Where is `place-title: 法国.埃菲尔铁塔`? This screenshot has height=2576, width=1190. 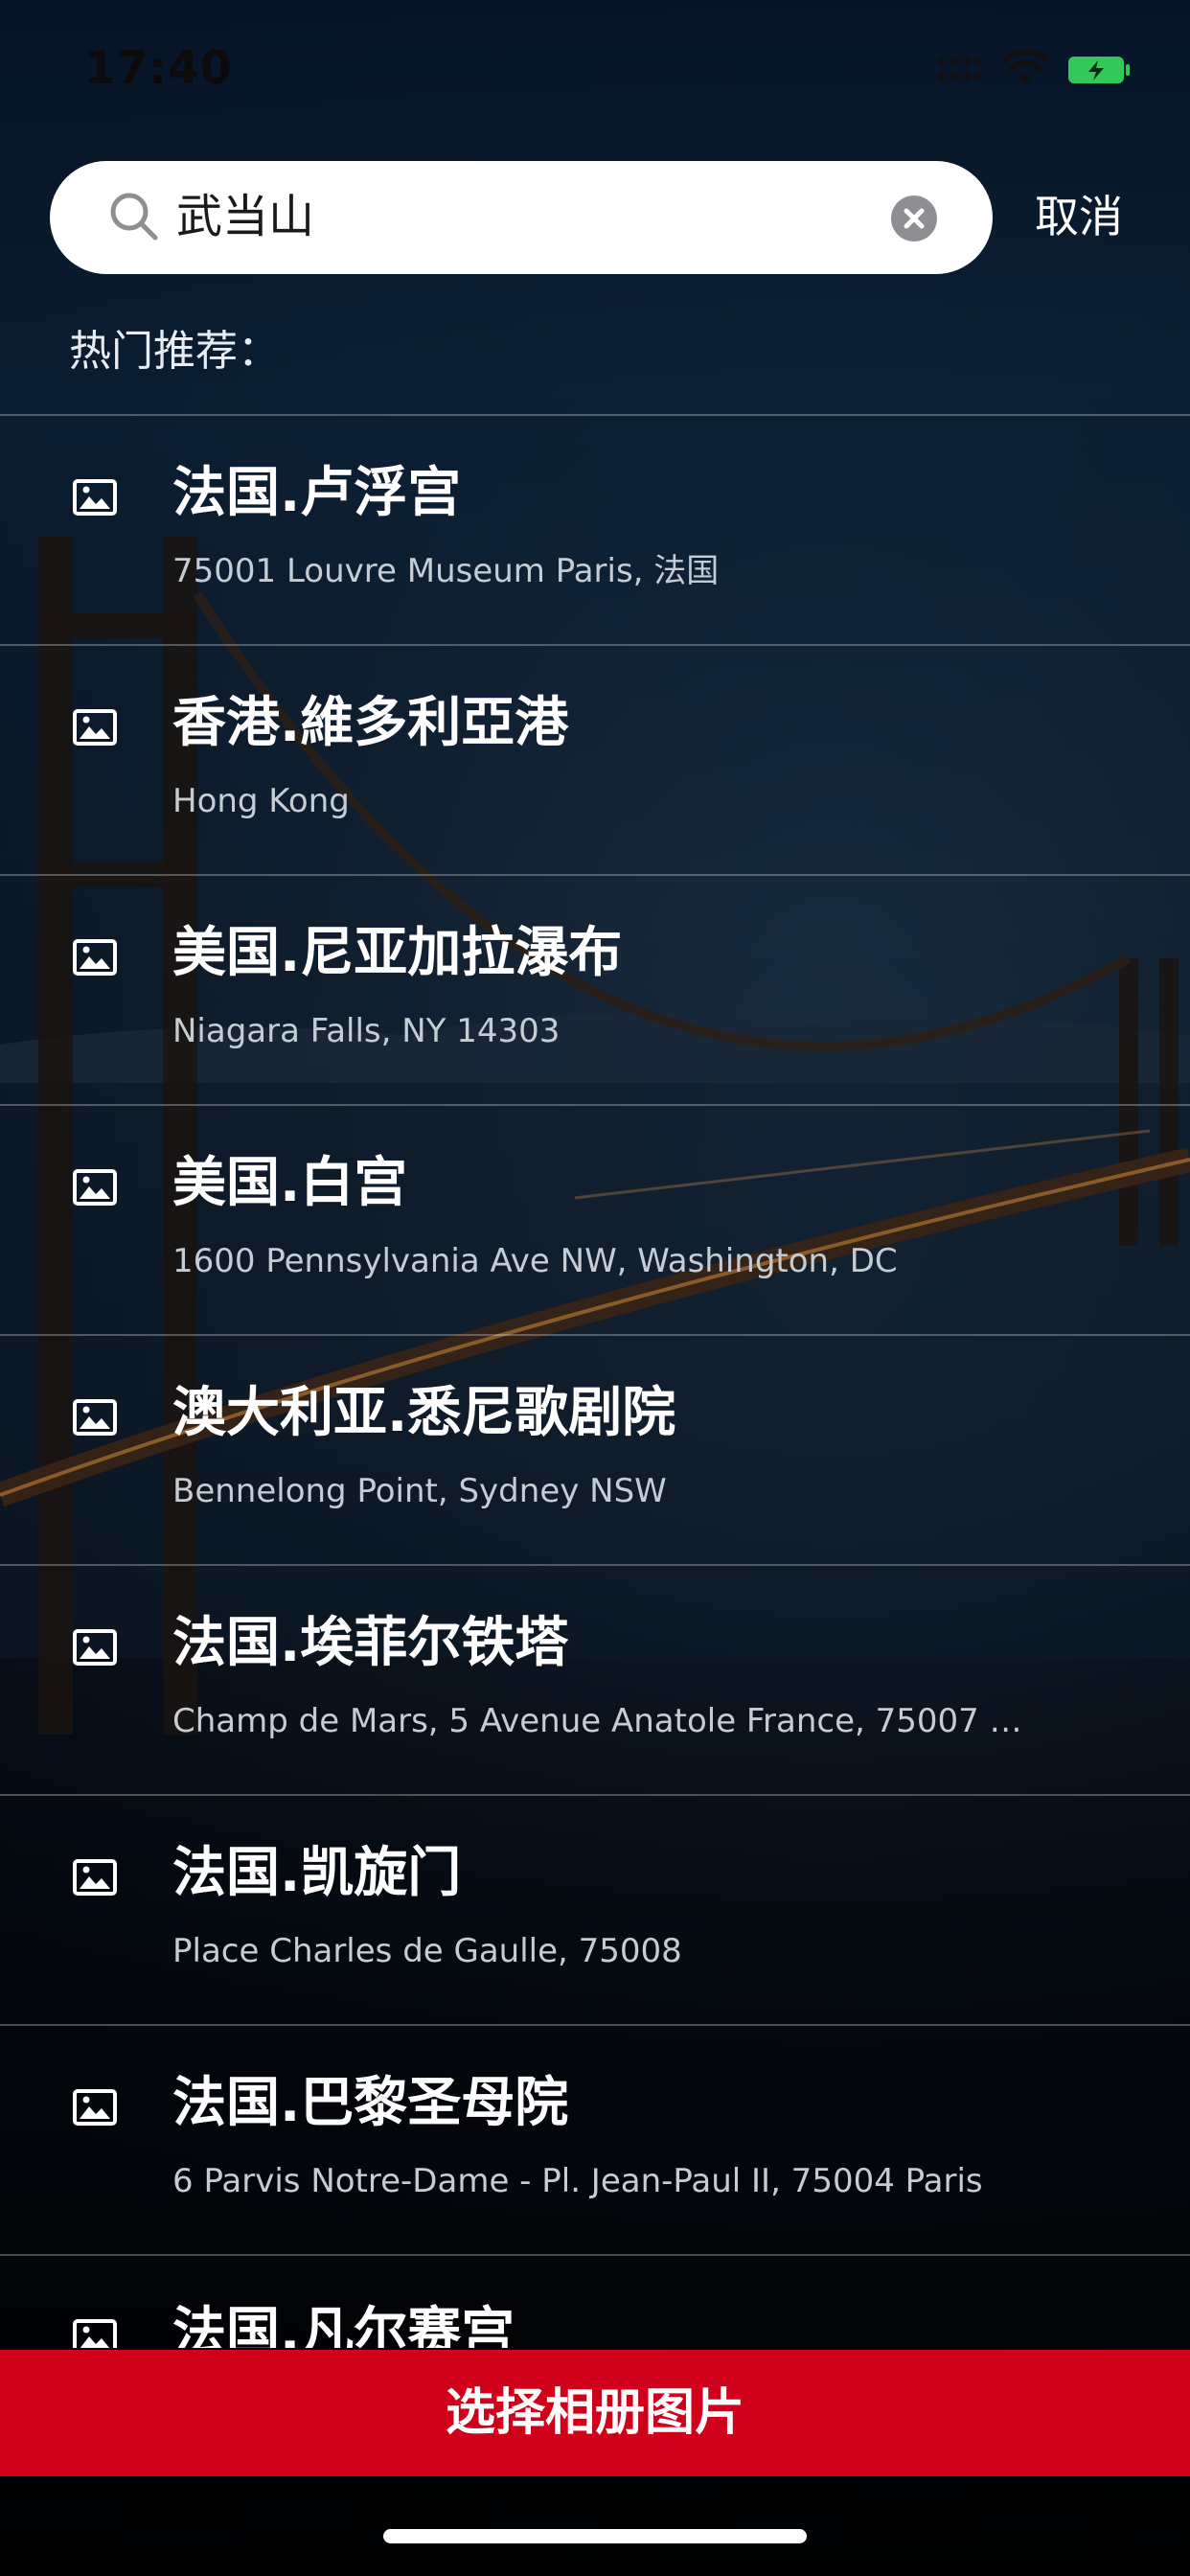 place-title: 法国.埃菲尔铁塔 is located at coordinates (371, 1643).